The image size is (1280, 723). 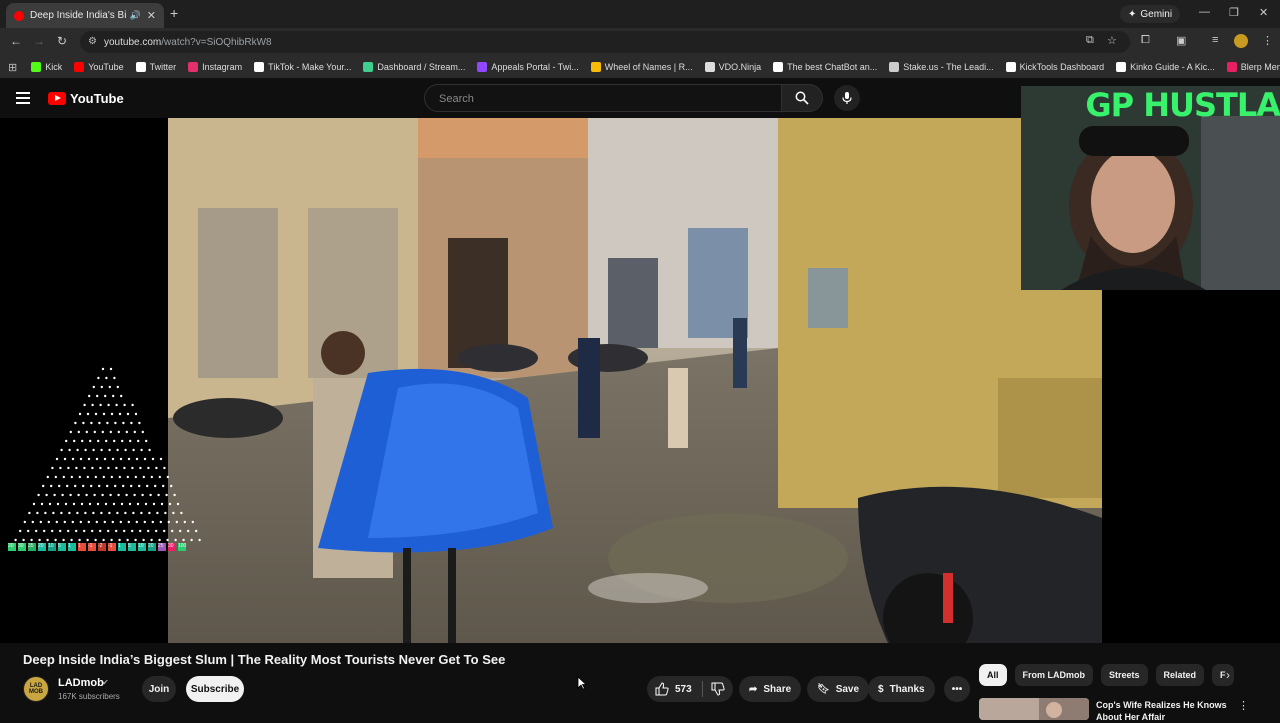 I want to click on bookmark-item: Instagram, so click(x=215, y=67).